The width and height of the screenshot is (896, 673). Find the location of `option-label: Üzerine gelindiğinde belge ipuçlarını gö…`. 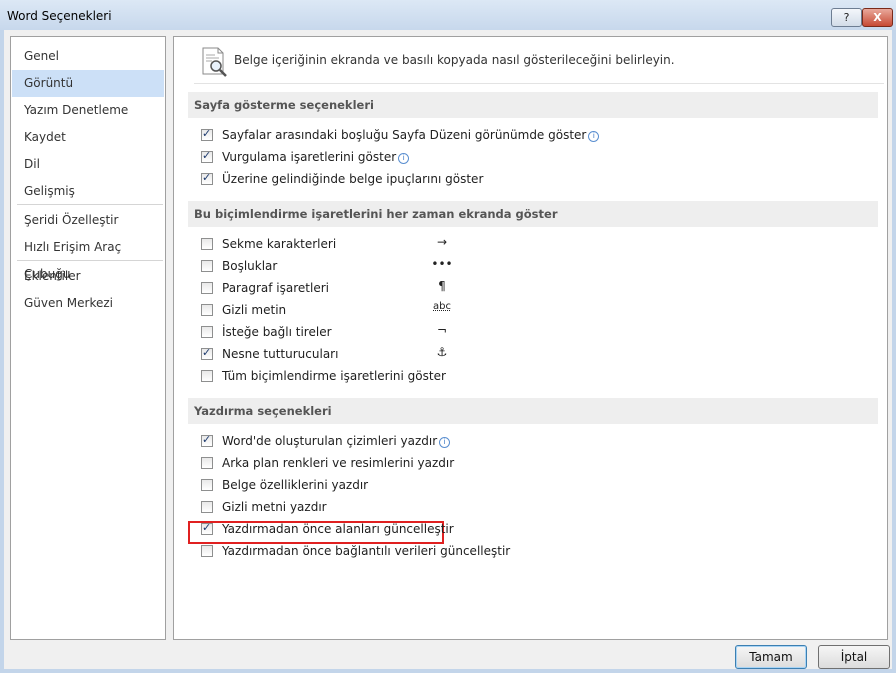

option-label: Üzerine gelindiğinde belge ipuçlarını gö… is located at coordinates (353, 179).